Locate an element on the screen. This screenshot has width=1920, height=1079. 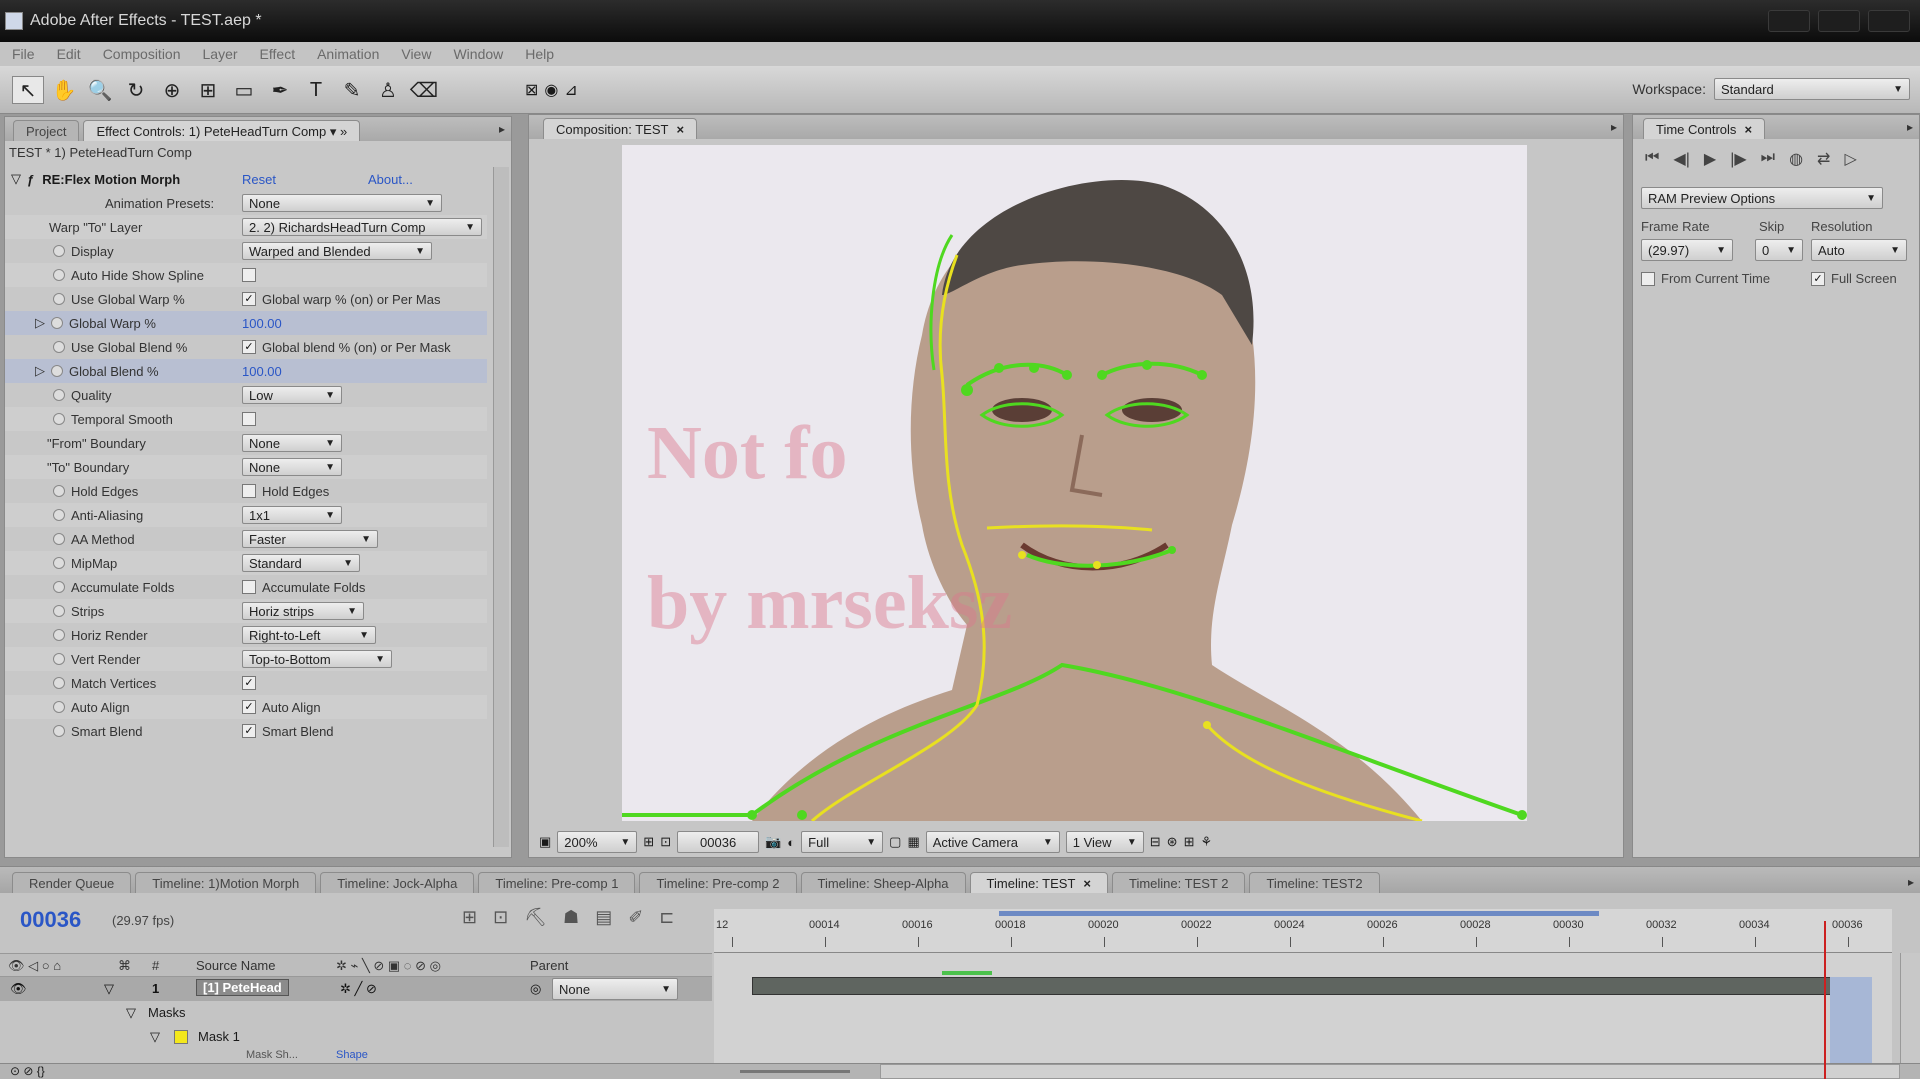
work-area-bar is located at coordinates (1299, 913).